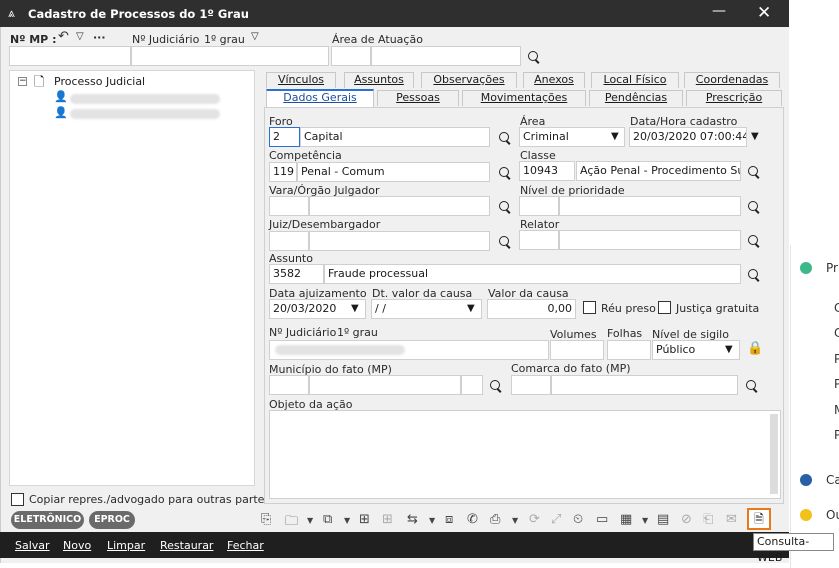 This screenshot has height=568, width=839. What do you see at coordinates (531, 309) in the screenshot?
I see `valor-causa-input: 0,00` at bounding box center [531, 309].